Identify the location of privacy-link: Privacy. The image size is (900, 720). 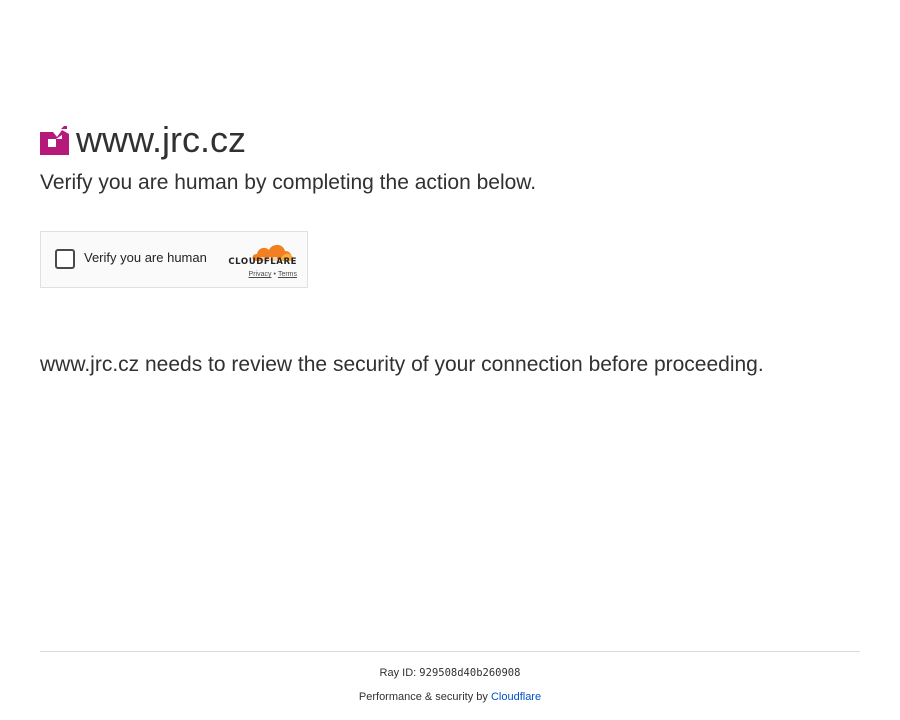
(260, 274).